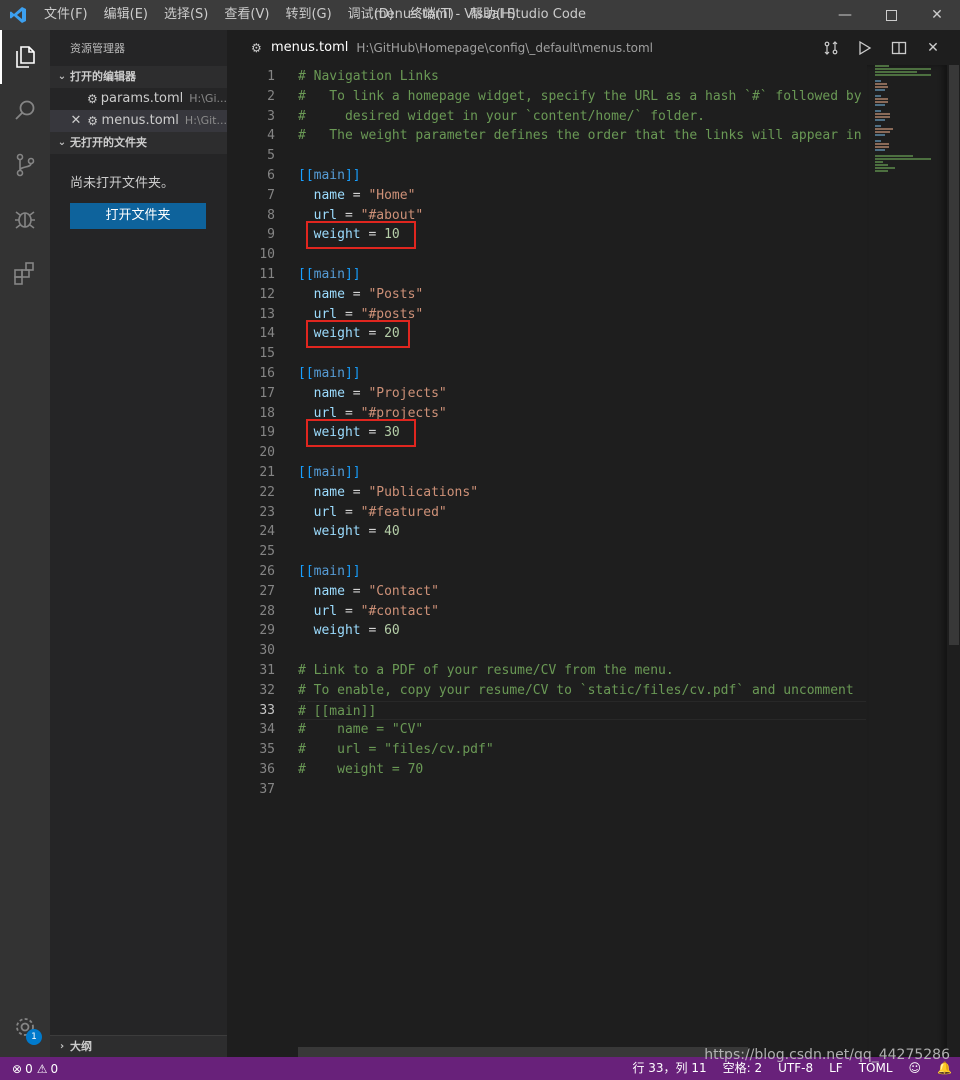 The image size is (960, 1080). I want to click on open-folder-button: 打开文件夹, so click(138, 216).